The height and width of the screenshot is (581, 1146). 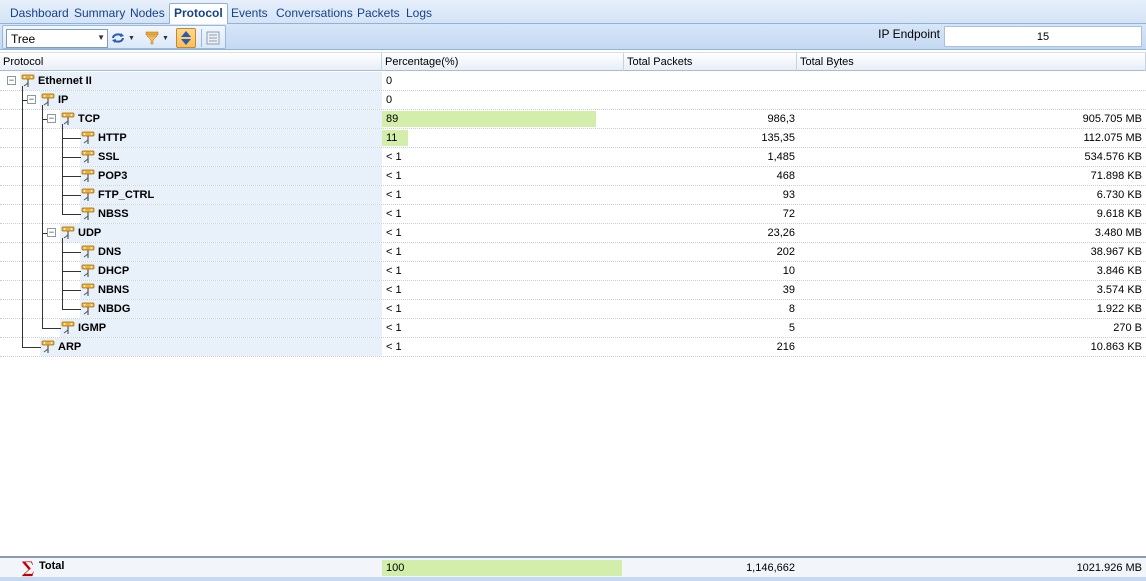 What do you see at coordinates (249, 13) in the screenshot?
I see `tab-events: Events` at bounding box center [249, 13].